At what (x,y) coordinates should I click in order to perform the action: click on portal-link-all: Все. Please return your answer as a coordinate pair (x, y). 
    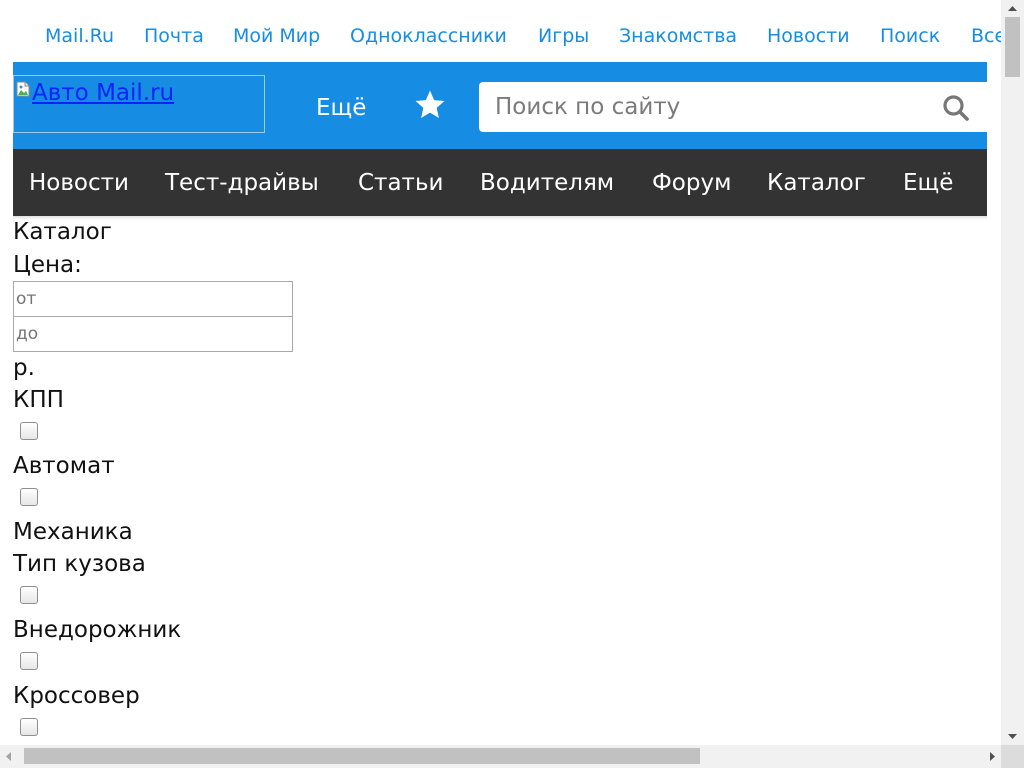
    Looking at the image, I should click on (986, 36).